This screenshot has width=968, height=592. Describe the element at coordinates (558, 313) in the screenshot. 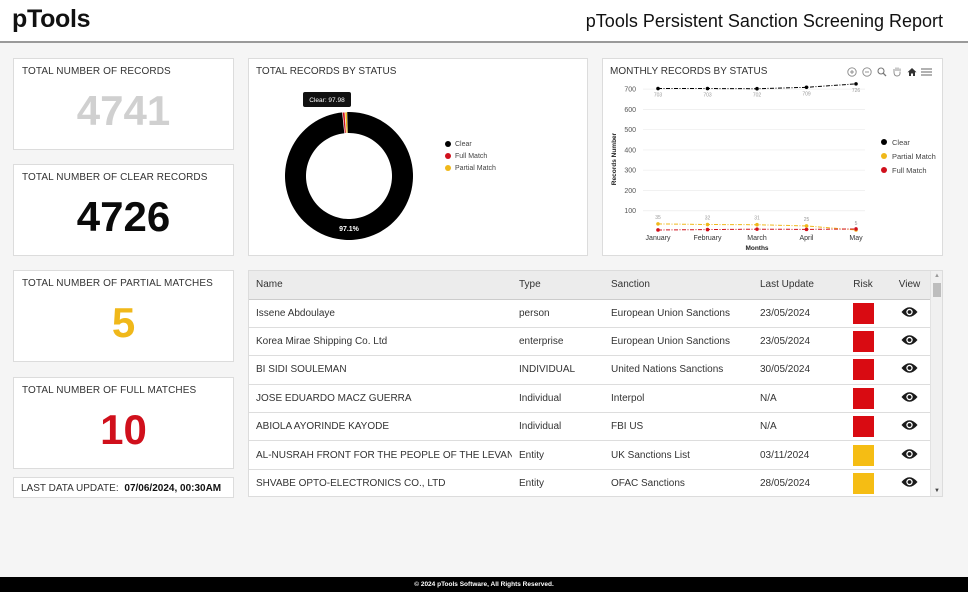

I see `cell-type: person` at that location.